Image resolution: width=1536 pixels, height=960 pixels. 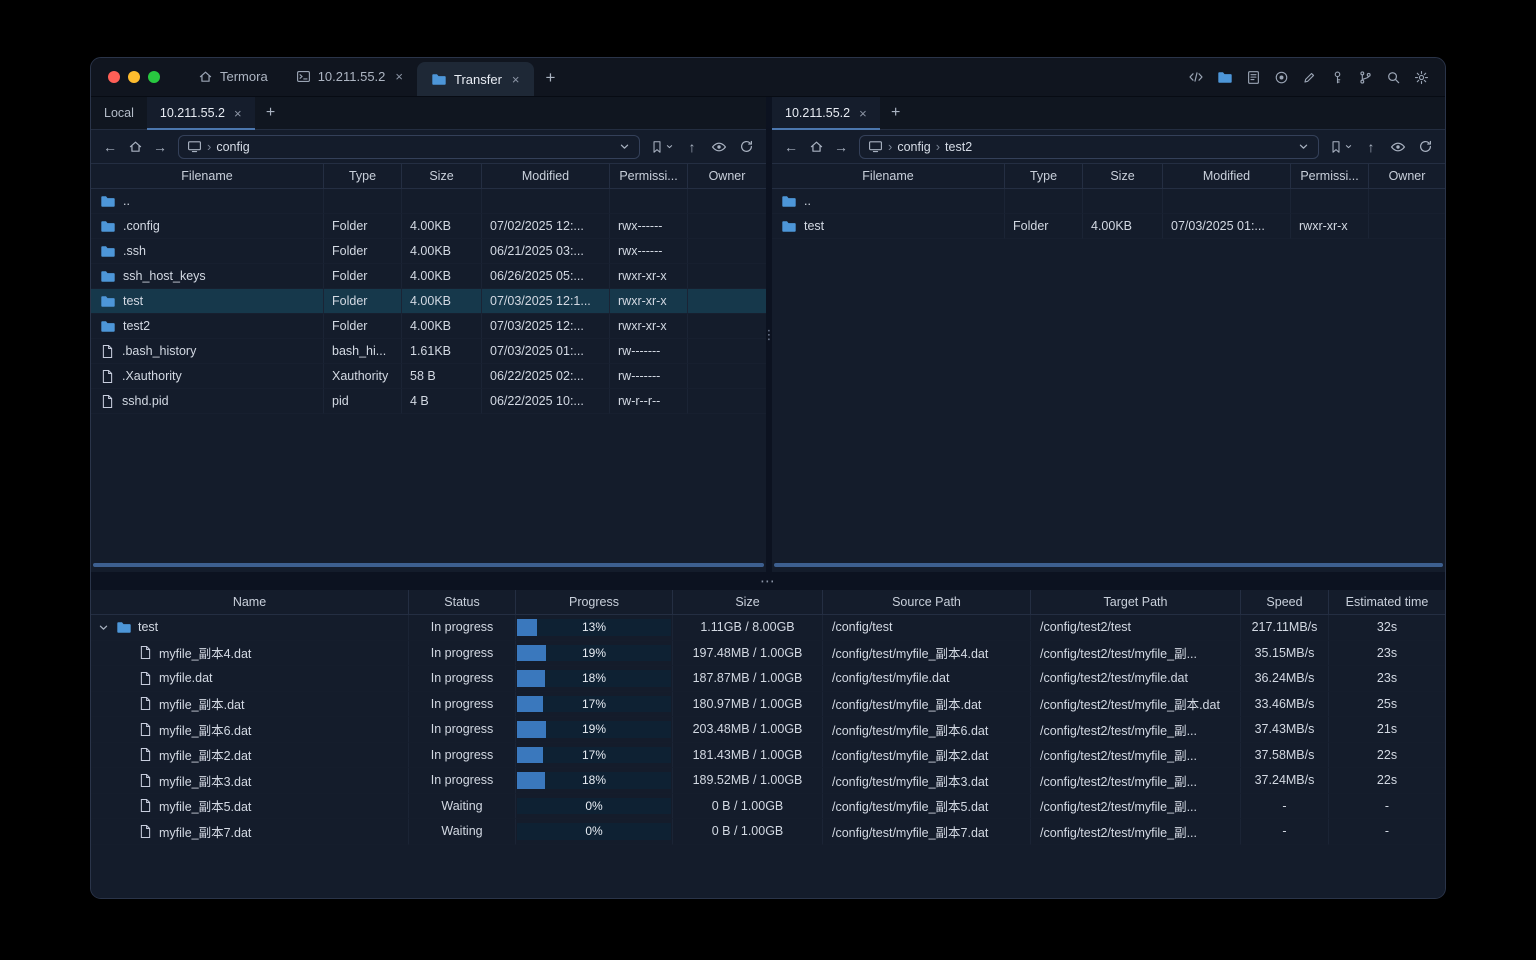 I want to click on new-app-tab-button: +, so click(x=551, y=77).